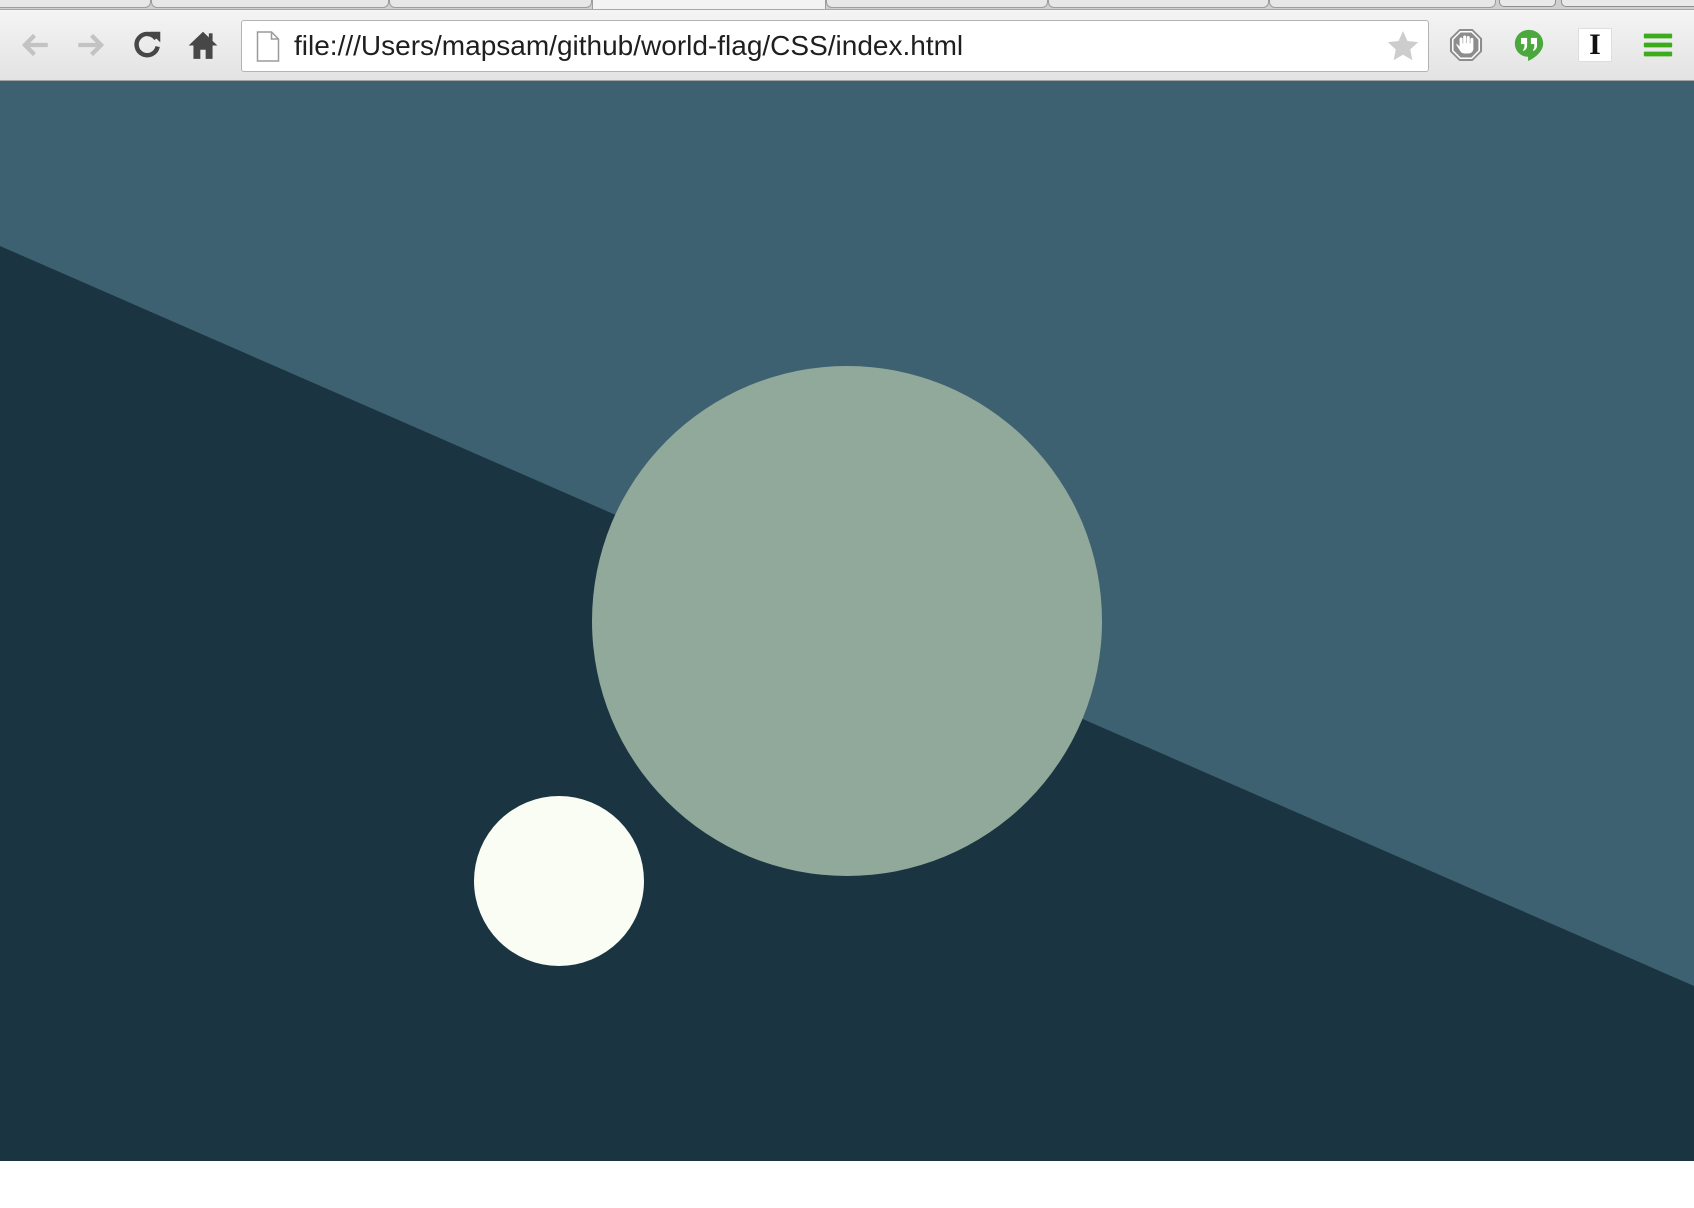 The width and height of the screenshot is (1694, 1208). I want to click on back-arrow-icon, so click(34, 45).